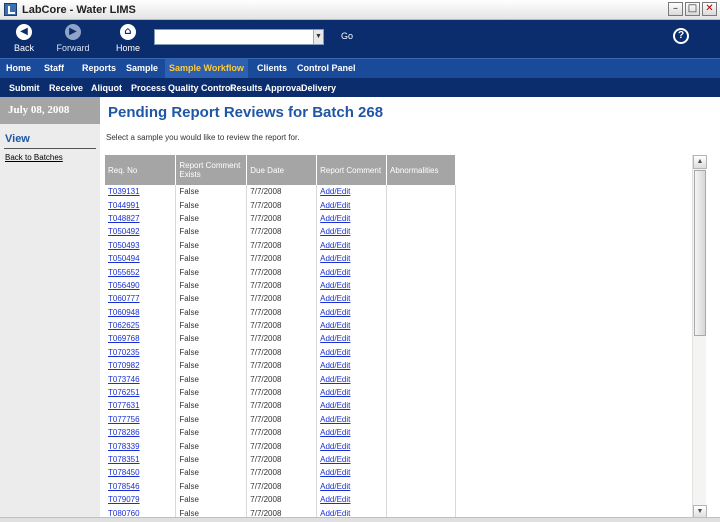 This screenshot has width=720, height=522. Describe the element at coordinates (124, 285) in the screenshot. I see `req-no-link: T056490` at that location.